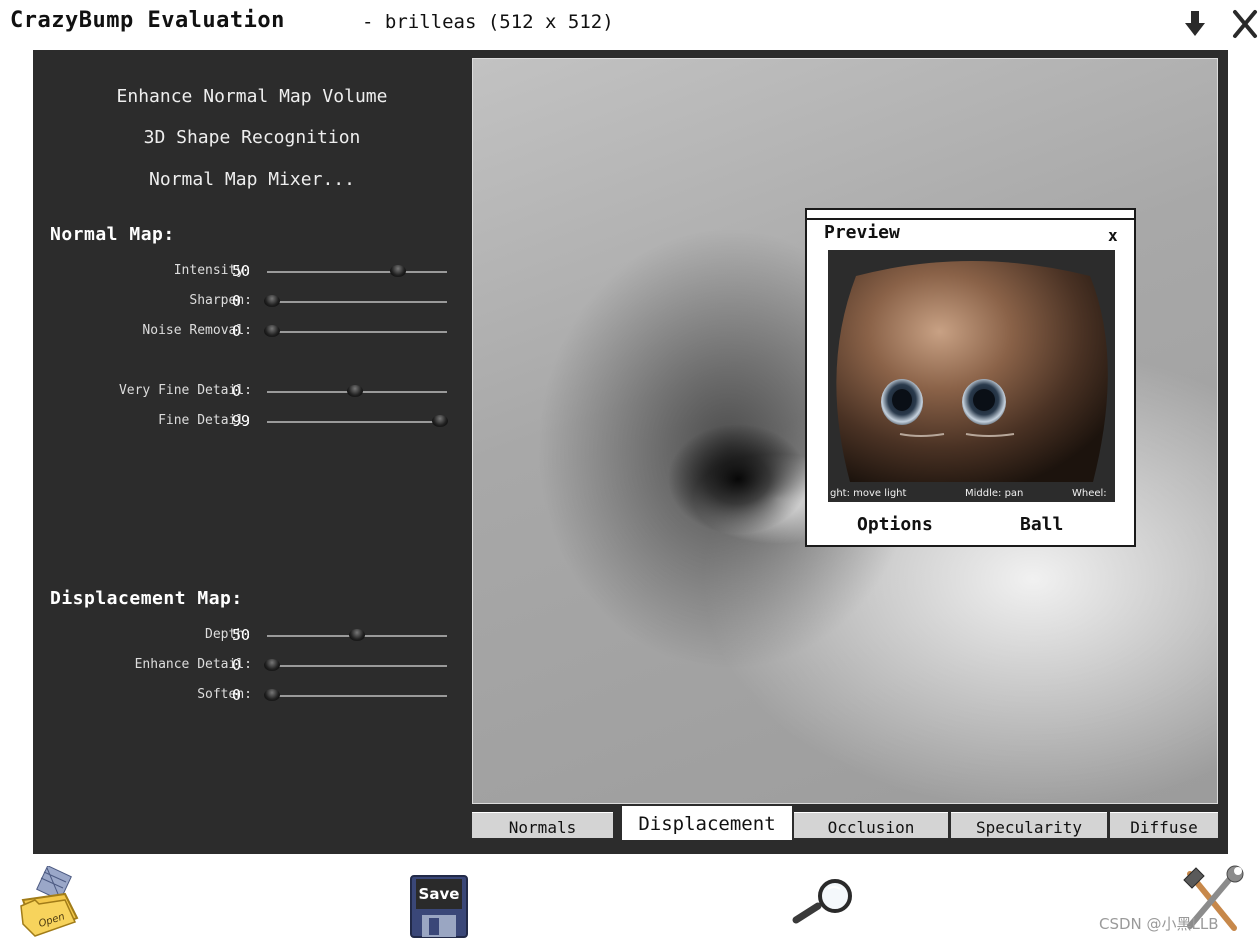  Describe the element at coordinates (1089, 493) in the screenshot. I see `help-wheel-text: Wheel:` at that location.